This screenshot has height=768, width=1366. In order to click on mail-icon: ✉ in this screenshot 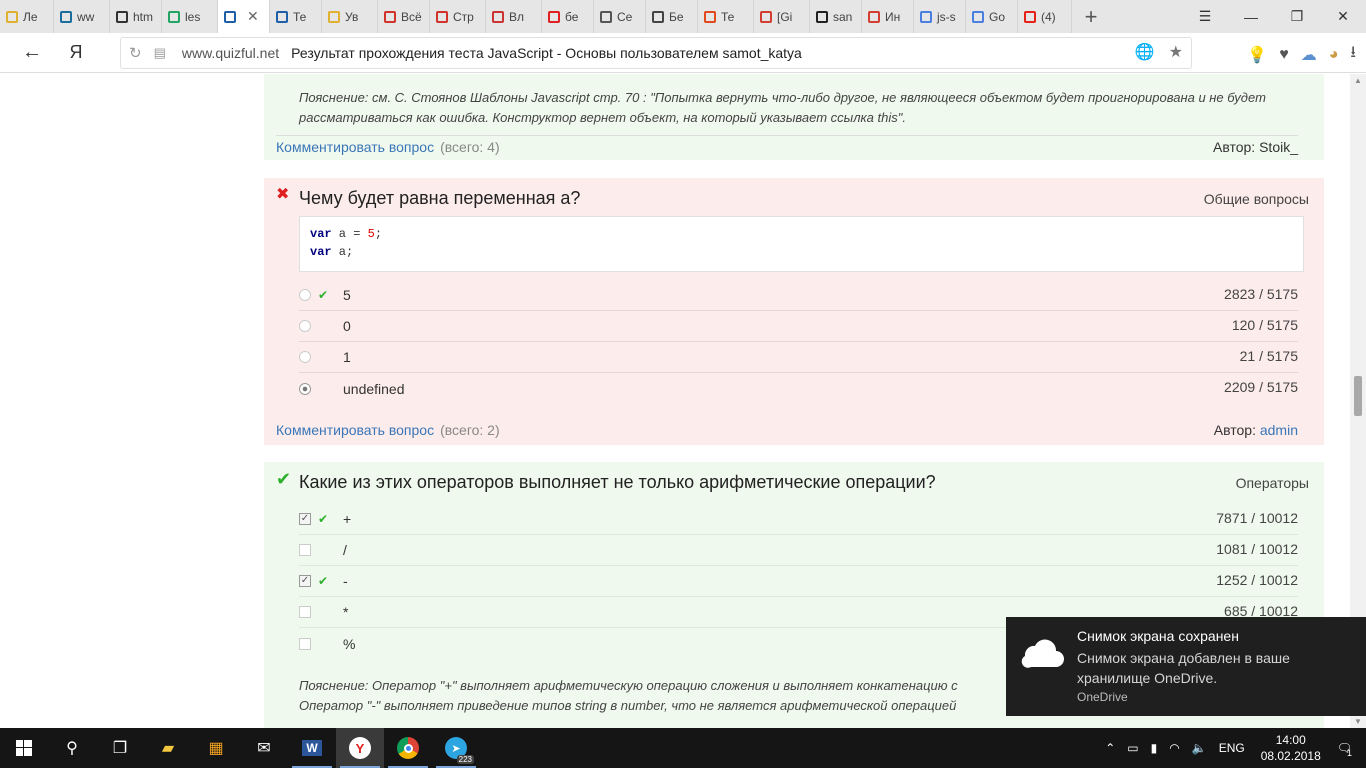, I will do `click(264, 748)`.